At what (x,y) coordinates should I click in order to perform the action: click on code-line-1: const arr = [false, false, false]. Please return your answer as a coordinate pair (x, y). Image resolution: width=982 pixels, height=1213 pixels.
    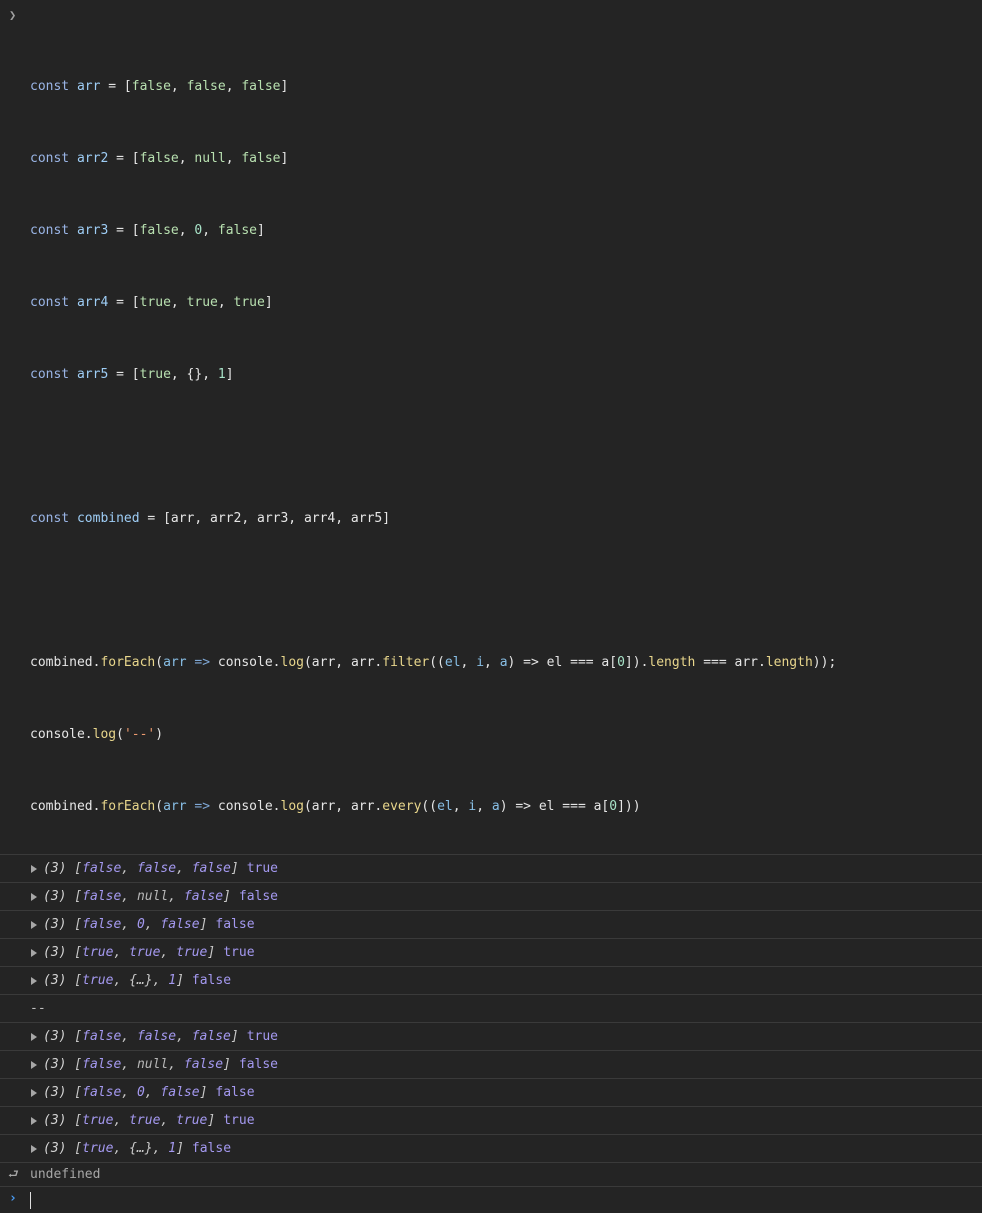
    Looking at the image, I should click on (159, 86).